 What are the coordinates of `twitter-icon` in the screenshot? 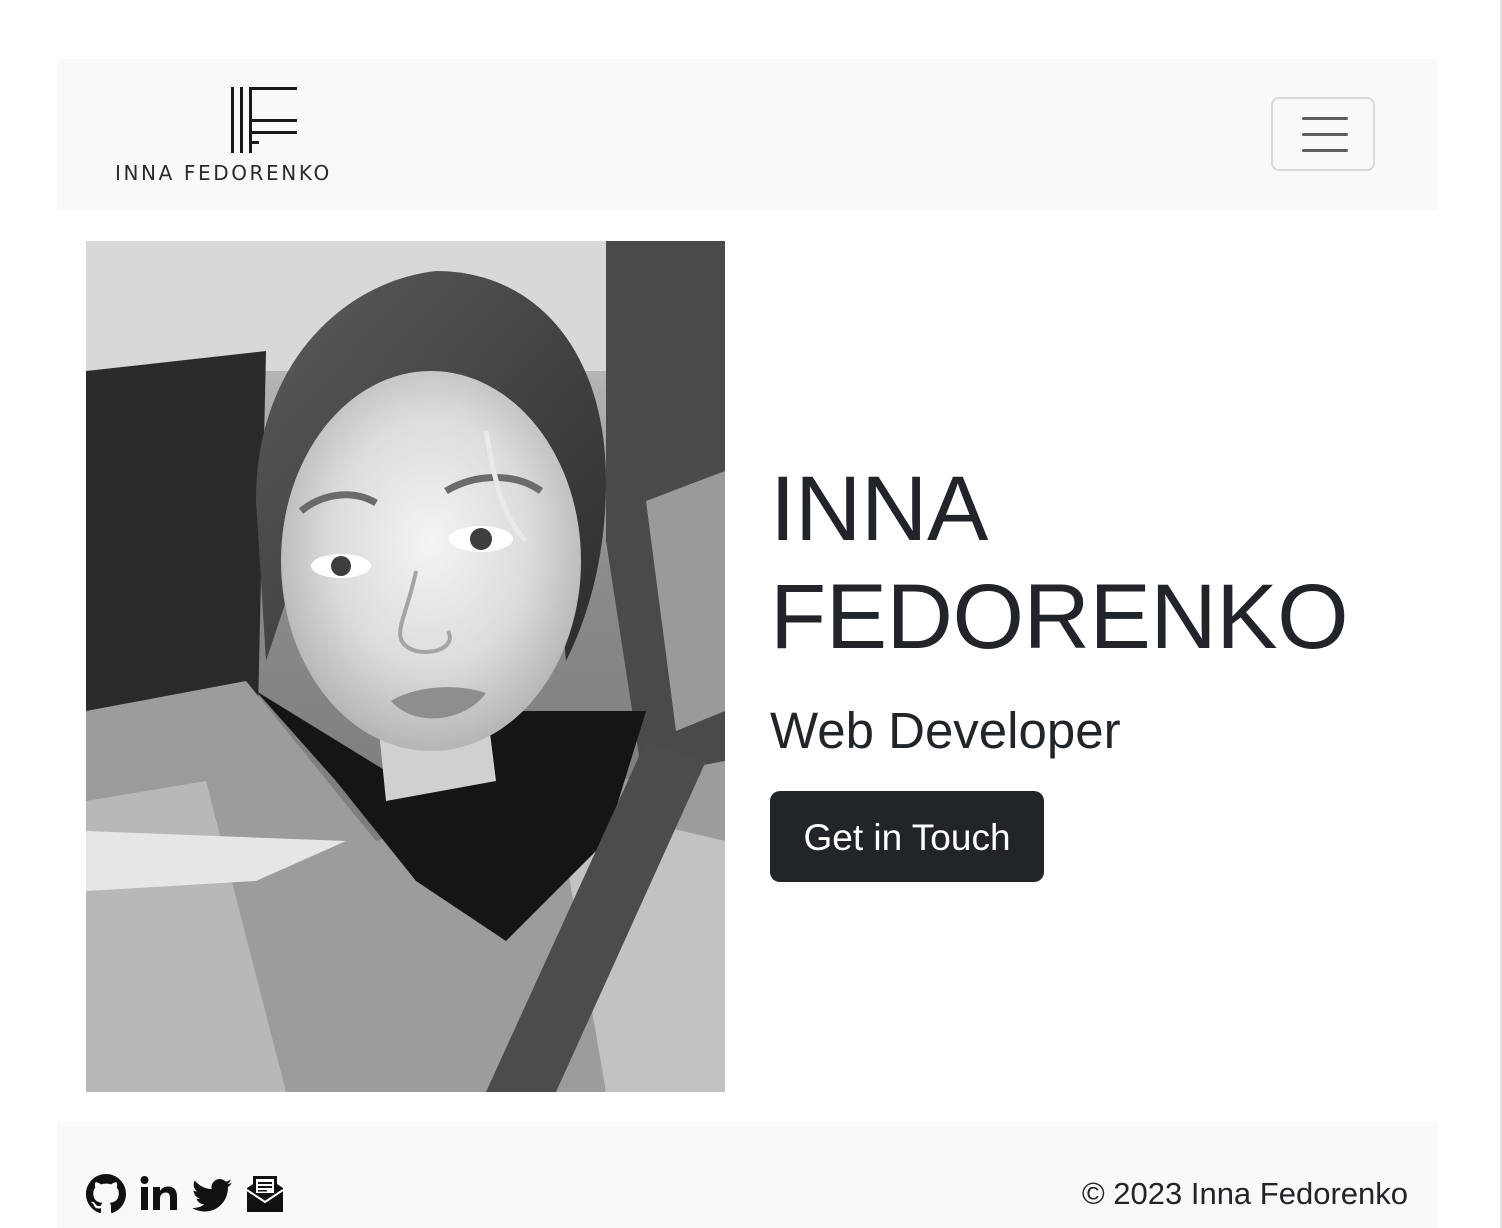 It's located at (212, 1195).